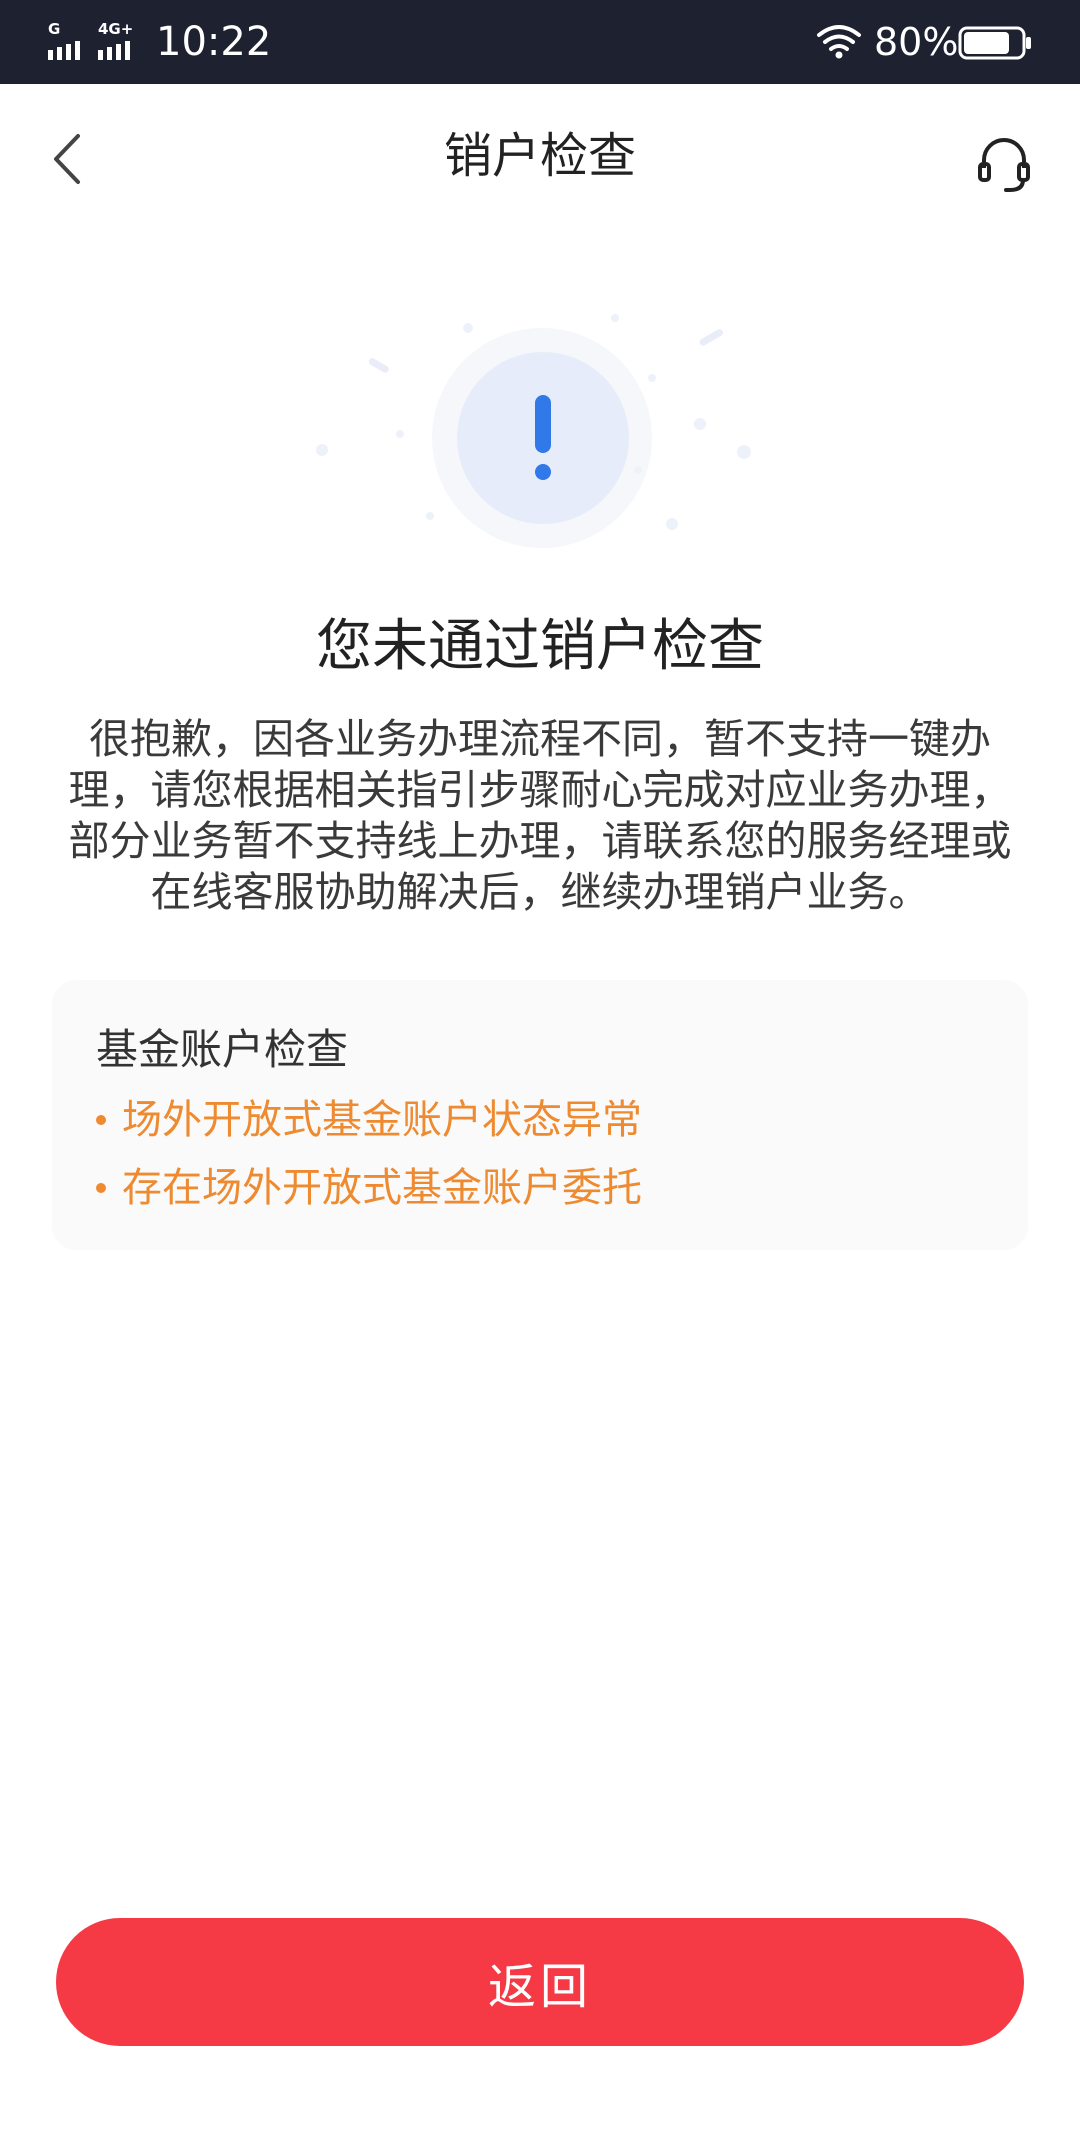 The image size is (1080, 2154). I want to click on svg-text: G, so click(54, 29).